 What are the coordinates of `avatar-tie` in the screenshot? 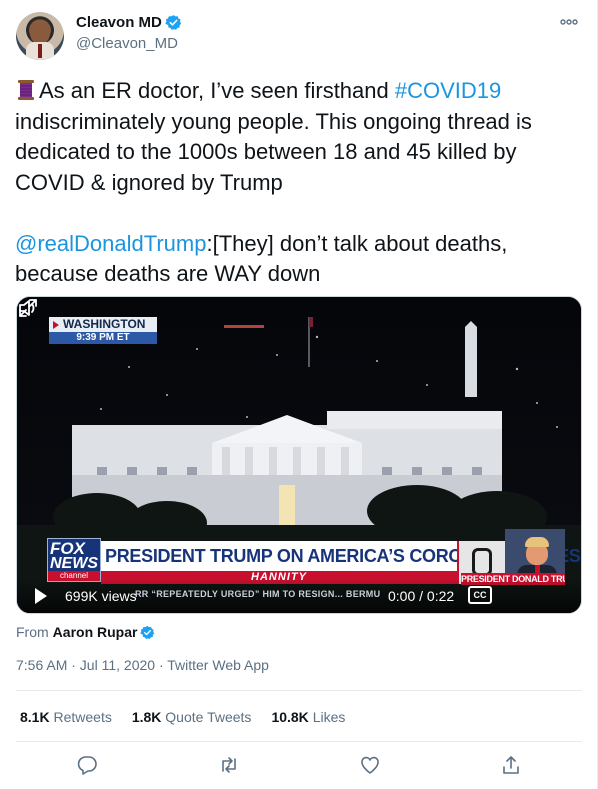 It's located at (40, 51).